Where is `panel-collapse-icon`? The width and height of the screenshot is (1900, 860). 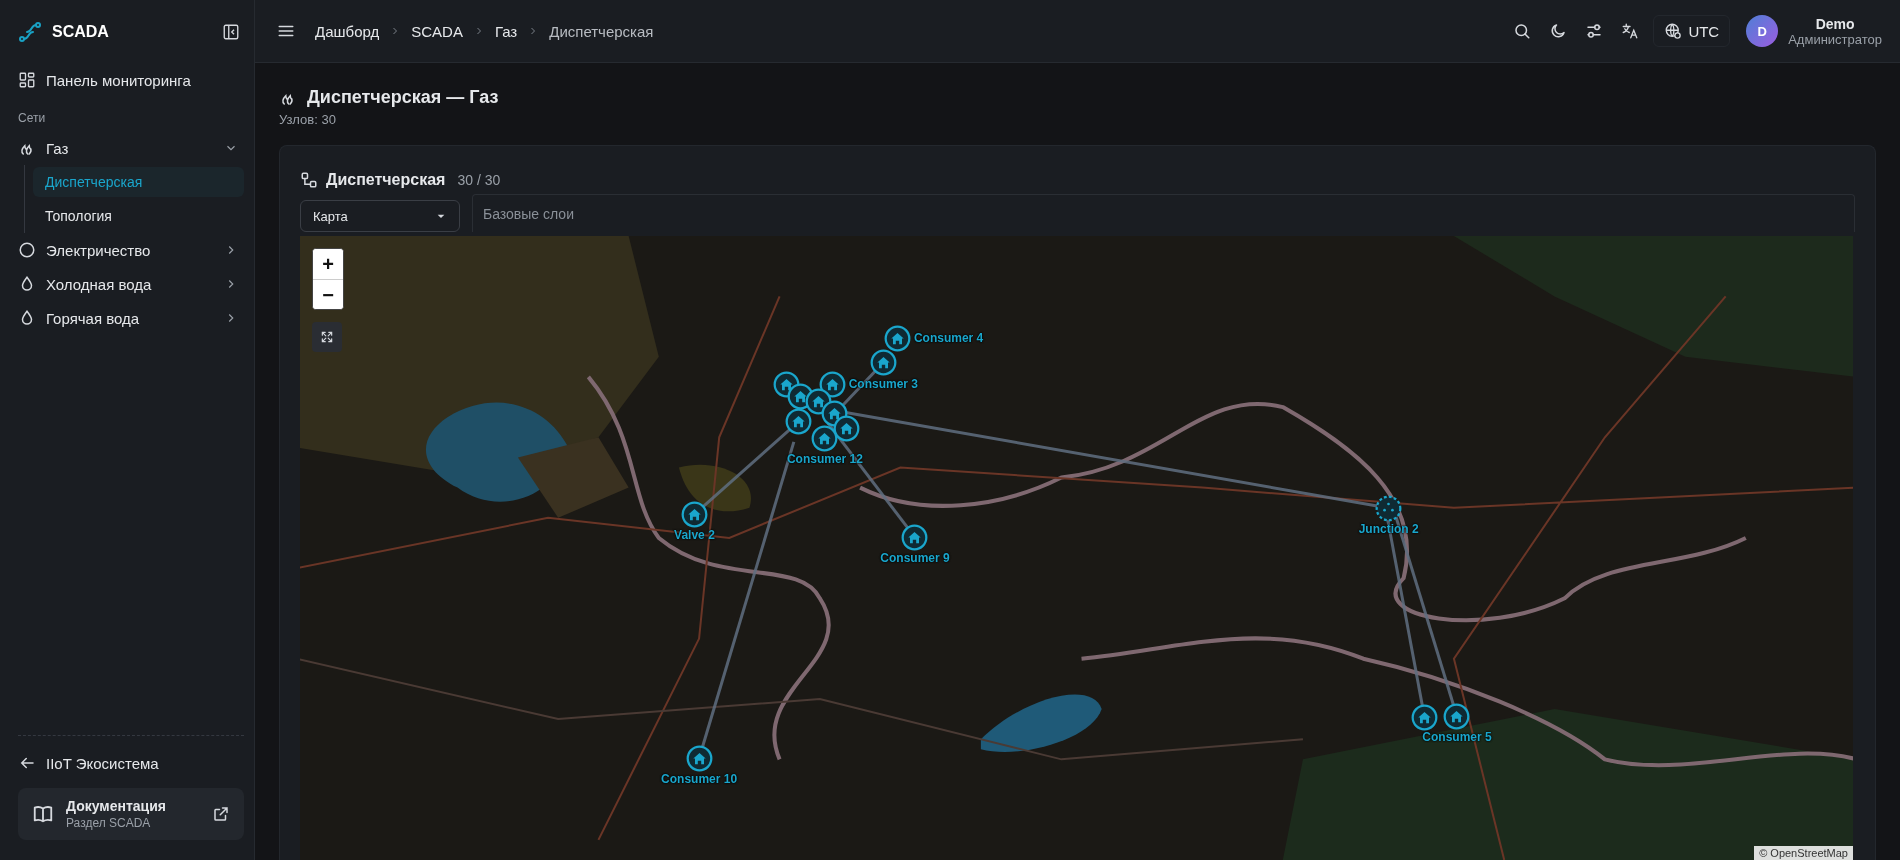 panel-collapse-icon is located at coordinates (231, 31).